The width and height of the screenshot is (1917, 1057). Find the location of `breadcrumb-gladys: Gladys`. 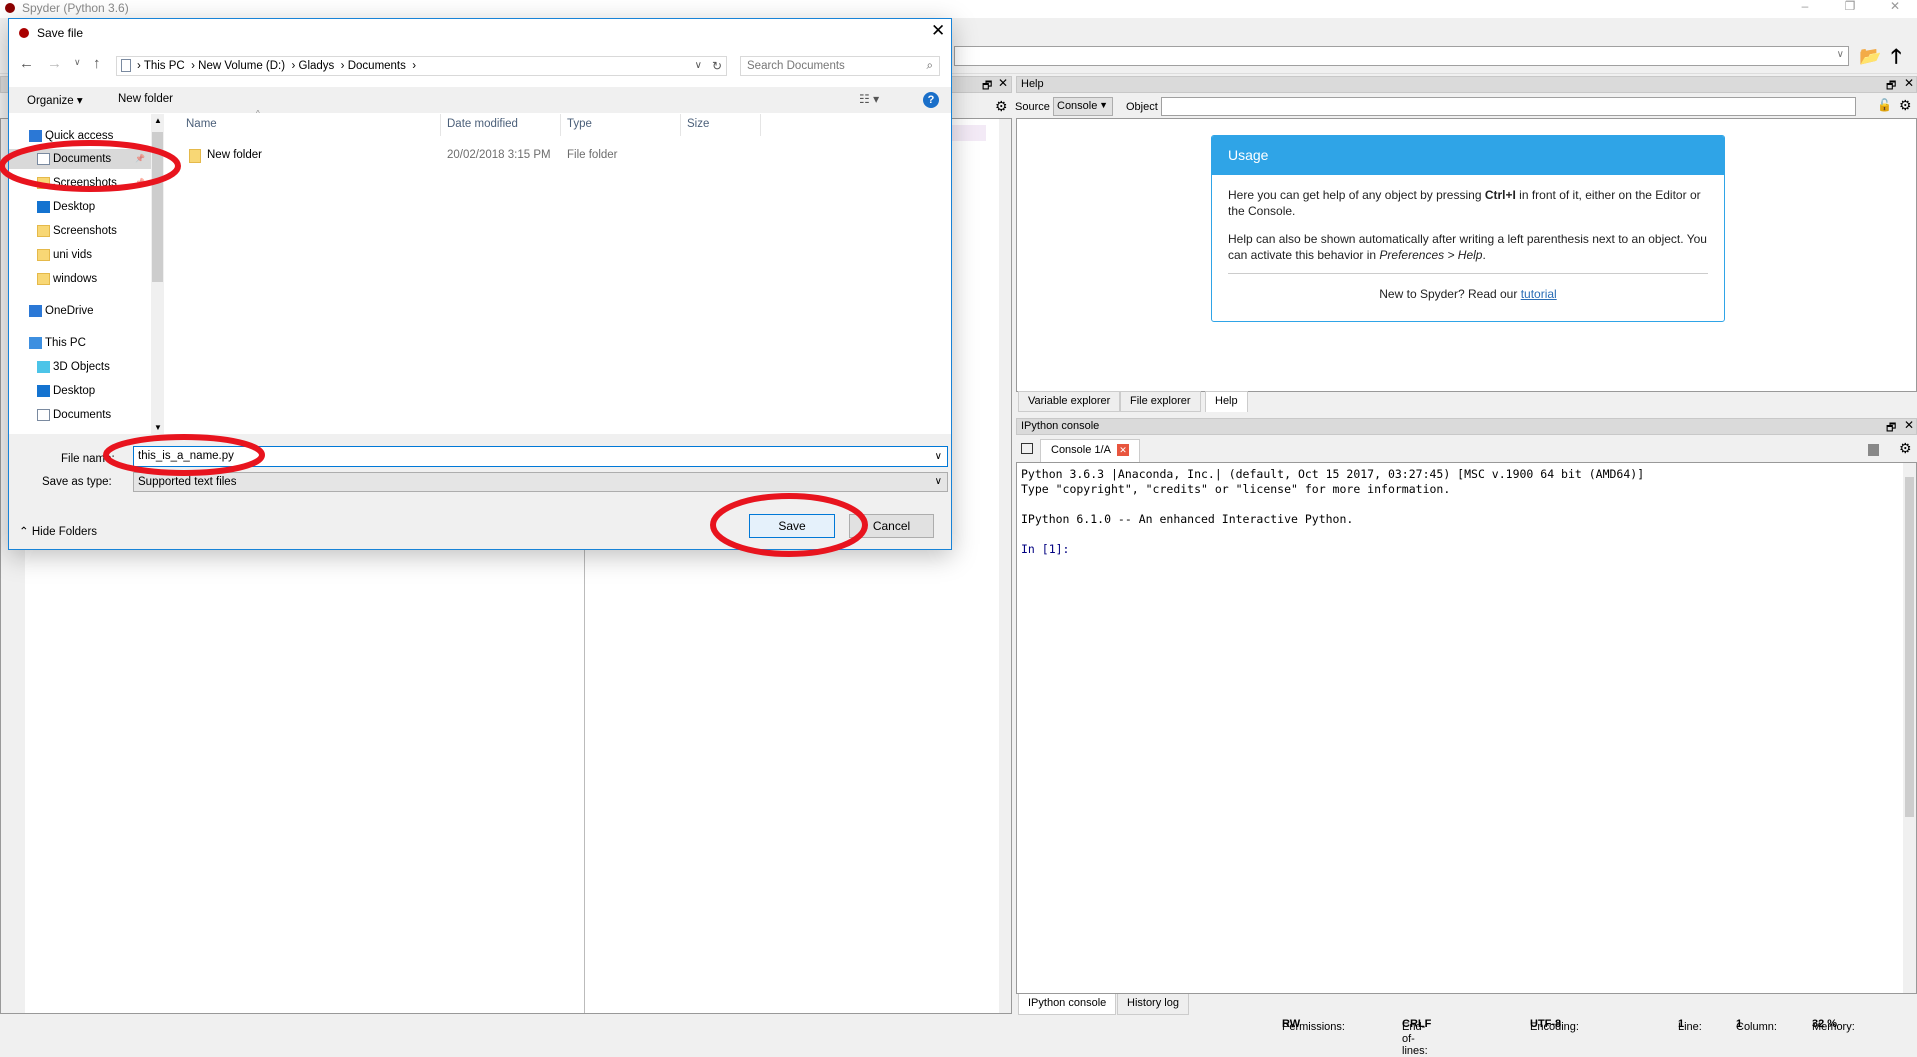

breadcrumb-gladys: Gladys is located at coordinates (317, 66).